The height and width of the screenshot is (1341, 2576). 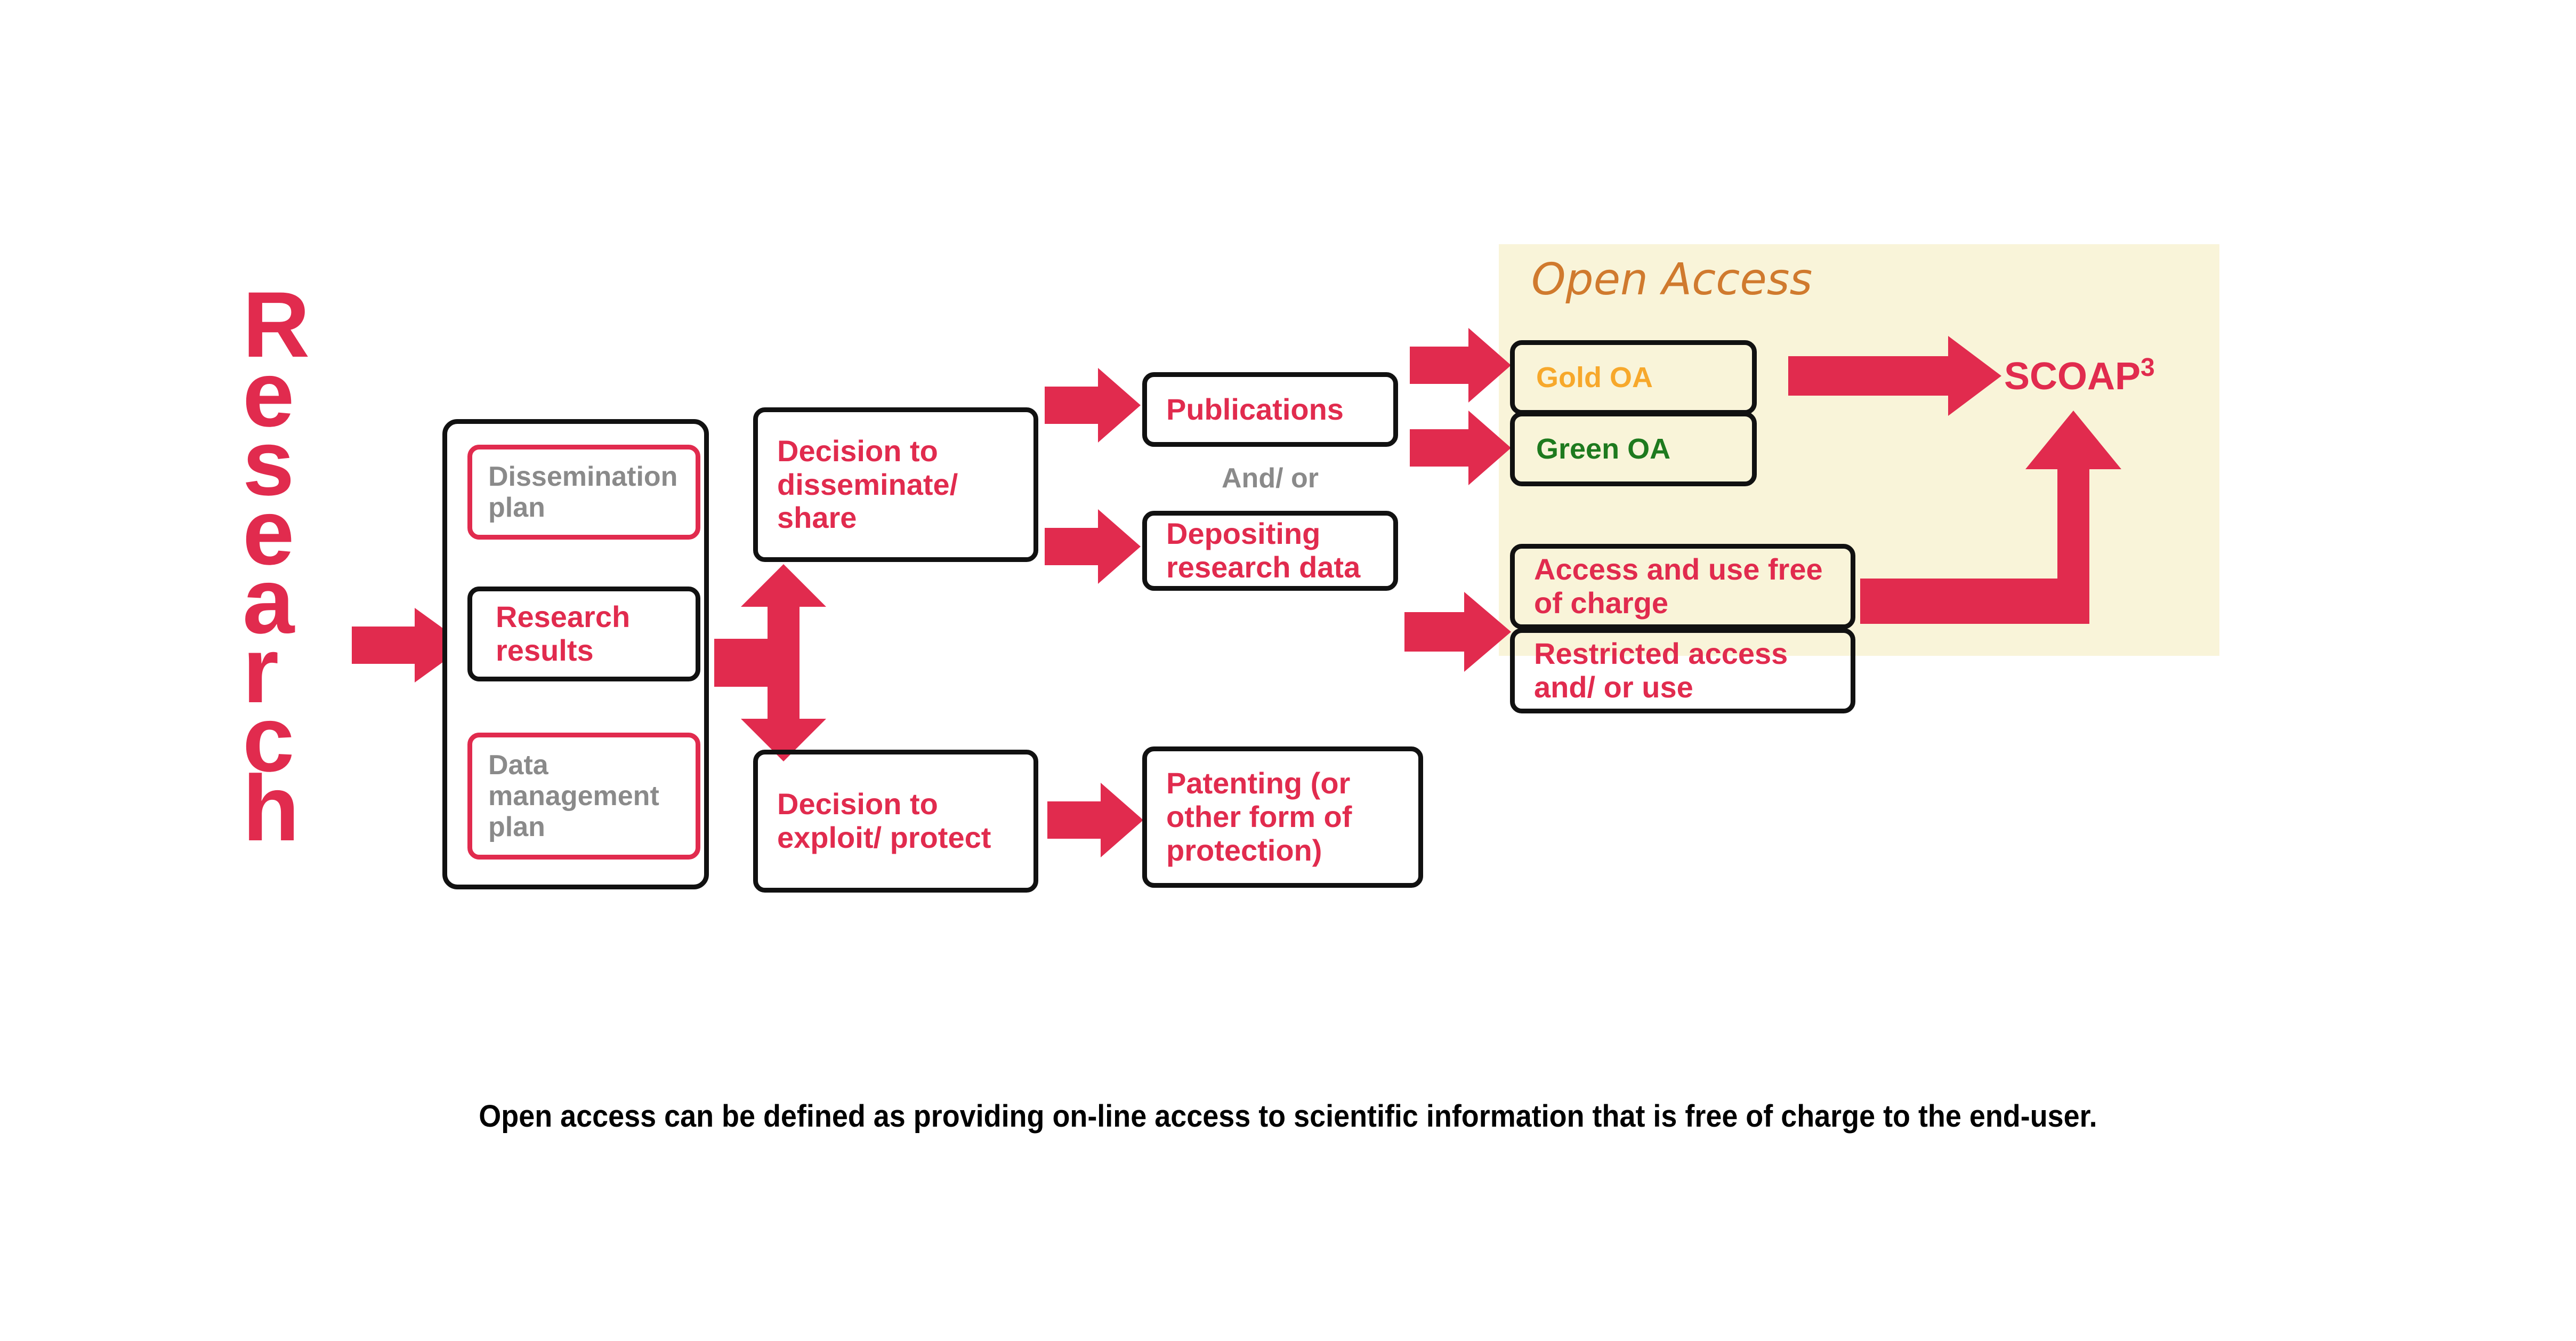 I want to click on dissemination-plan-label: Dissemination plan, so click(x=583, y=492).